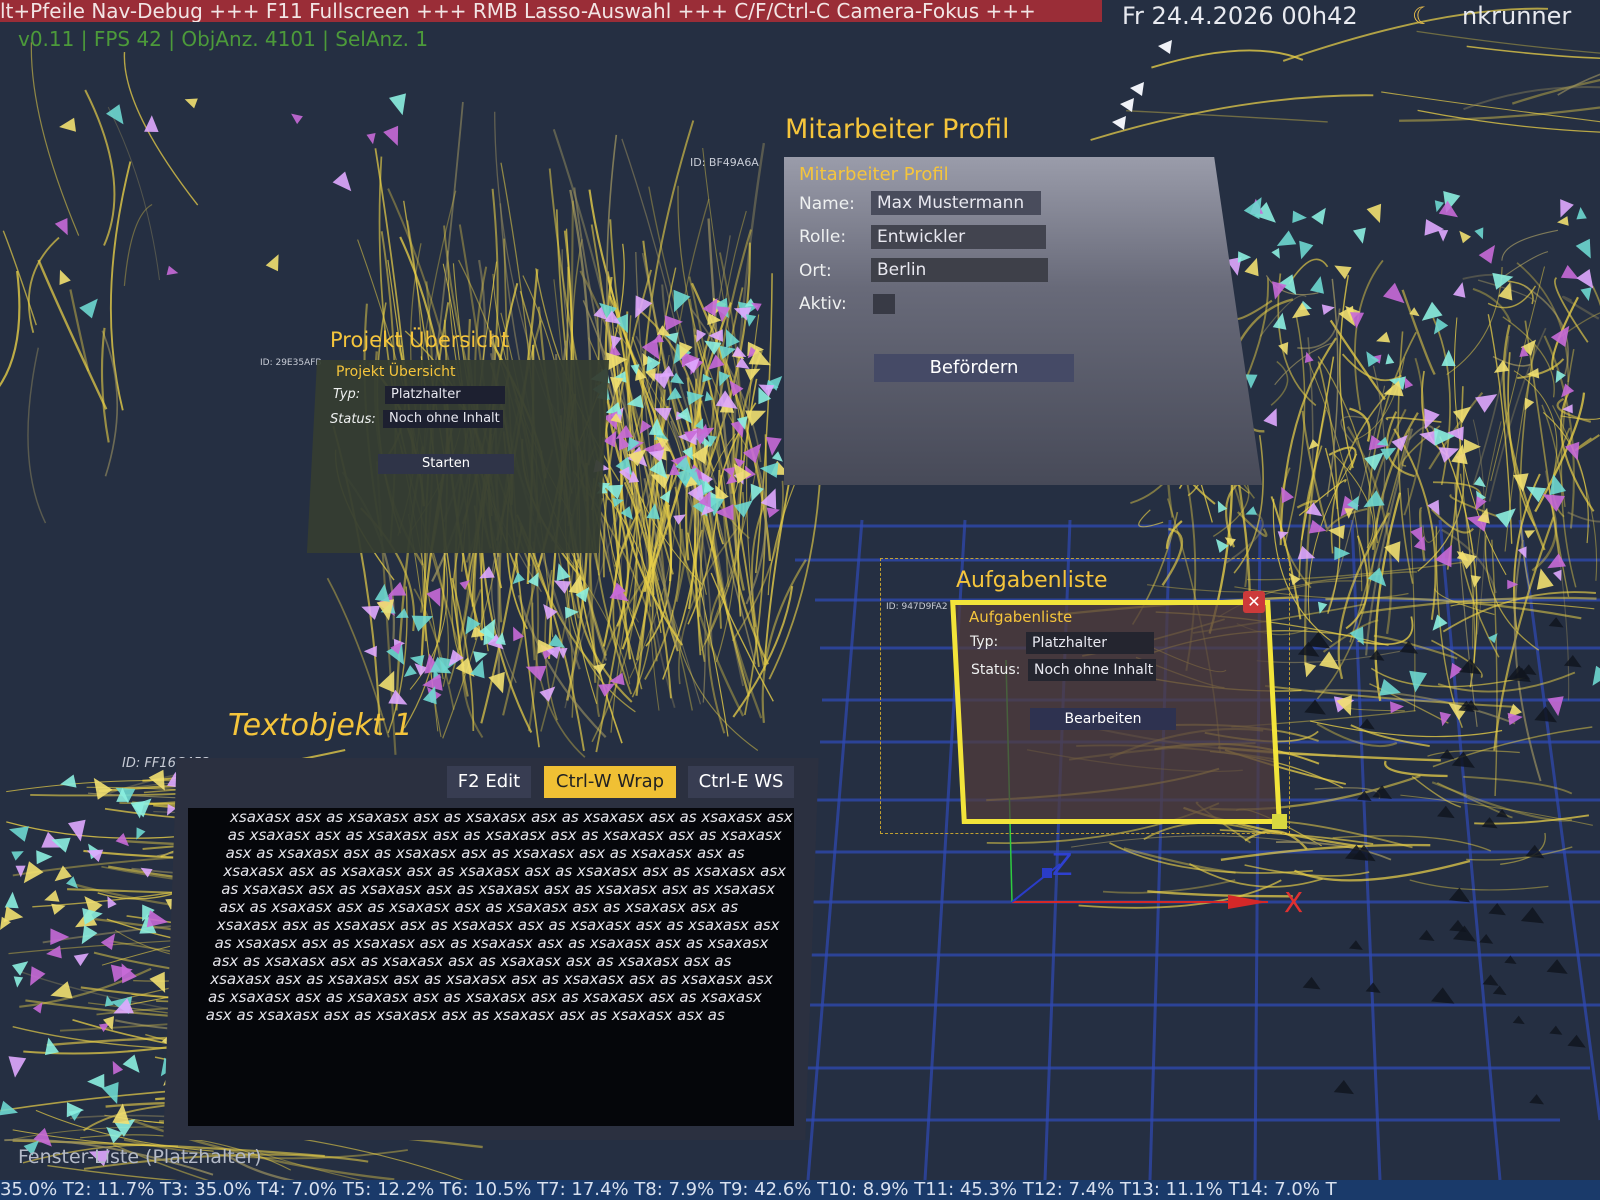  Describe the element at coordinates (974, 368) in the screenshot. I see `promote-button: Befördern` at that location.